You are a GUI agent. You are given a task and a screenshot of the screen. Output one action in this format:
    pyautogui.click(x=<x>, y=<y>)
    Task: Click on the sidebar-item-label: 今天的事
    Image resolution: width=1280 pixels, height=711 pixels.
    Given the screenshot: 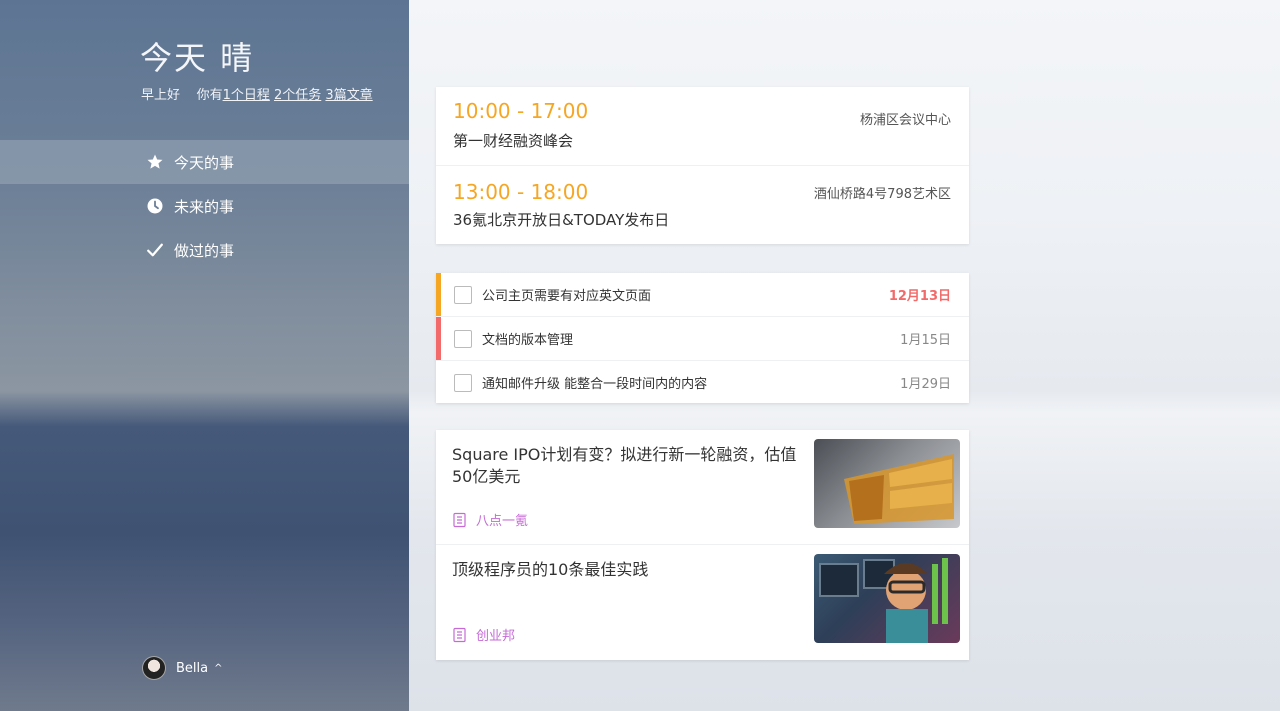 What is the action you would take?
    pyautogui.click(x=204, y=162)
    